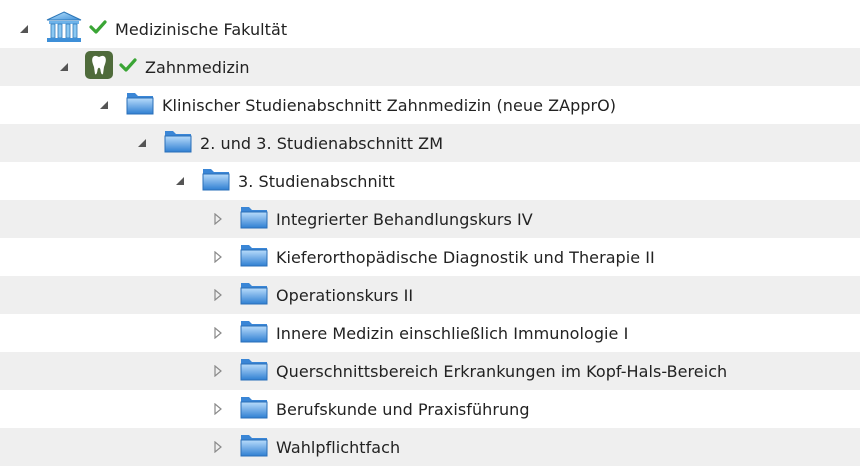 This screenshot has width=860, height=471. I want to click on tree-node-course: Integrierter Behandlungskurs IV, so click(430, 219).